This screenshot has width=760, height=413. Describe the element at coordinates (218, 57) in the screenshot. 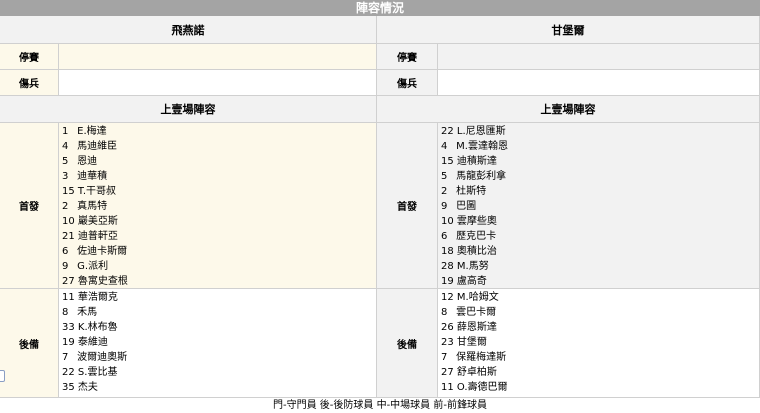

I see `home-suspended-value` at that location.